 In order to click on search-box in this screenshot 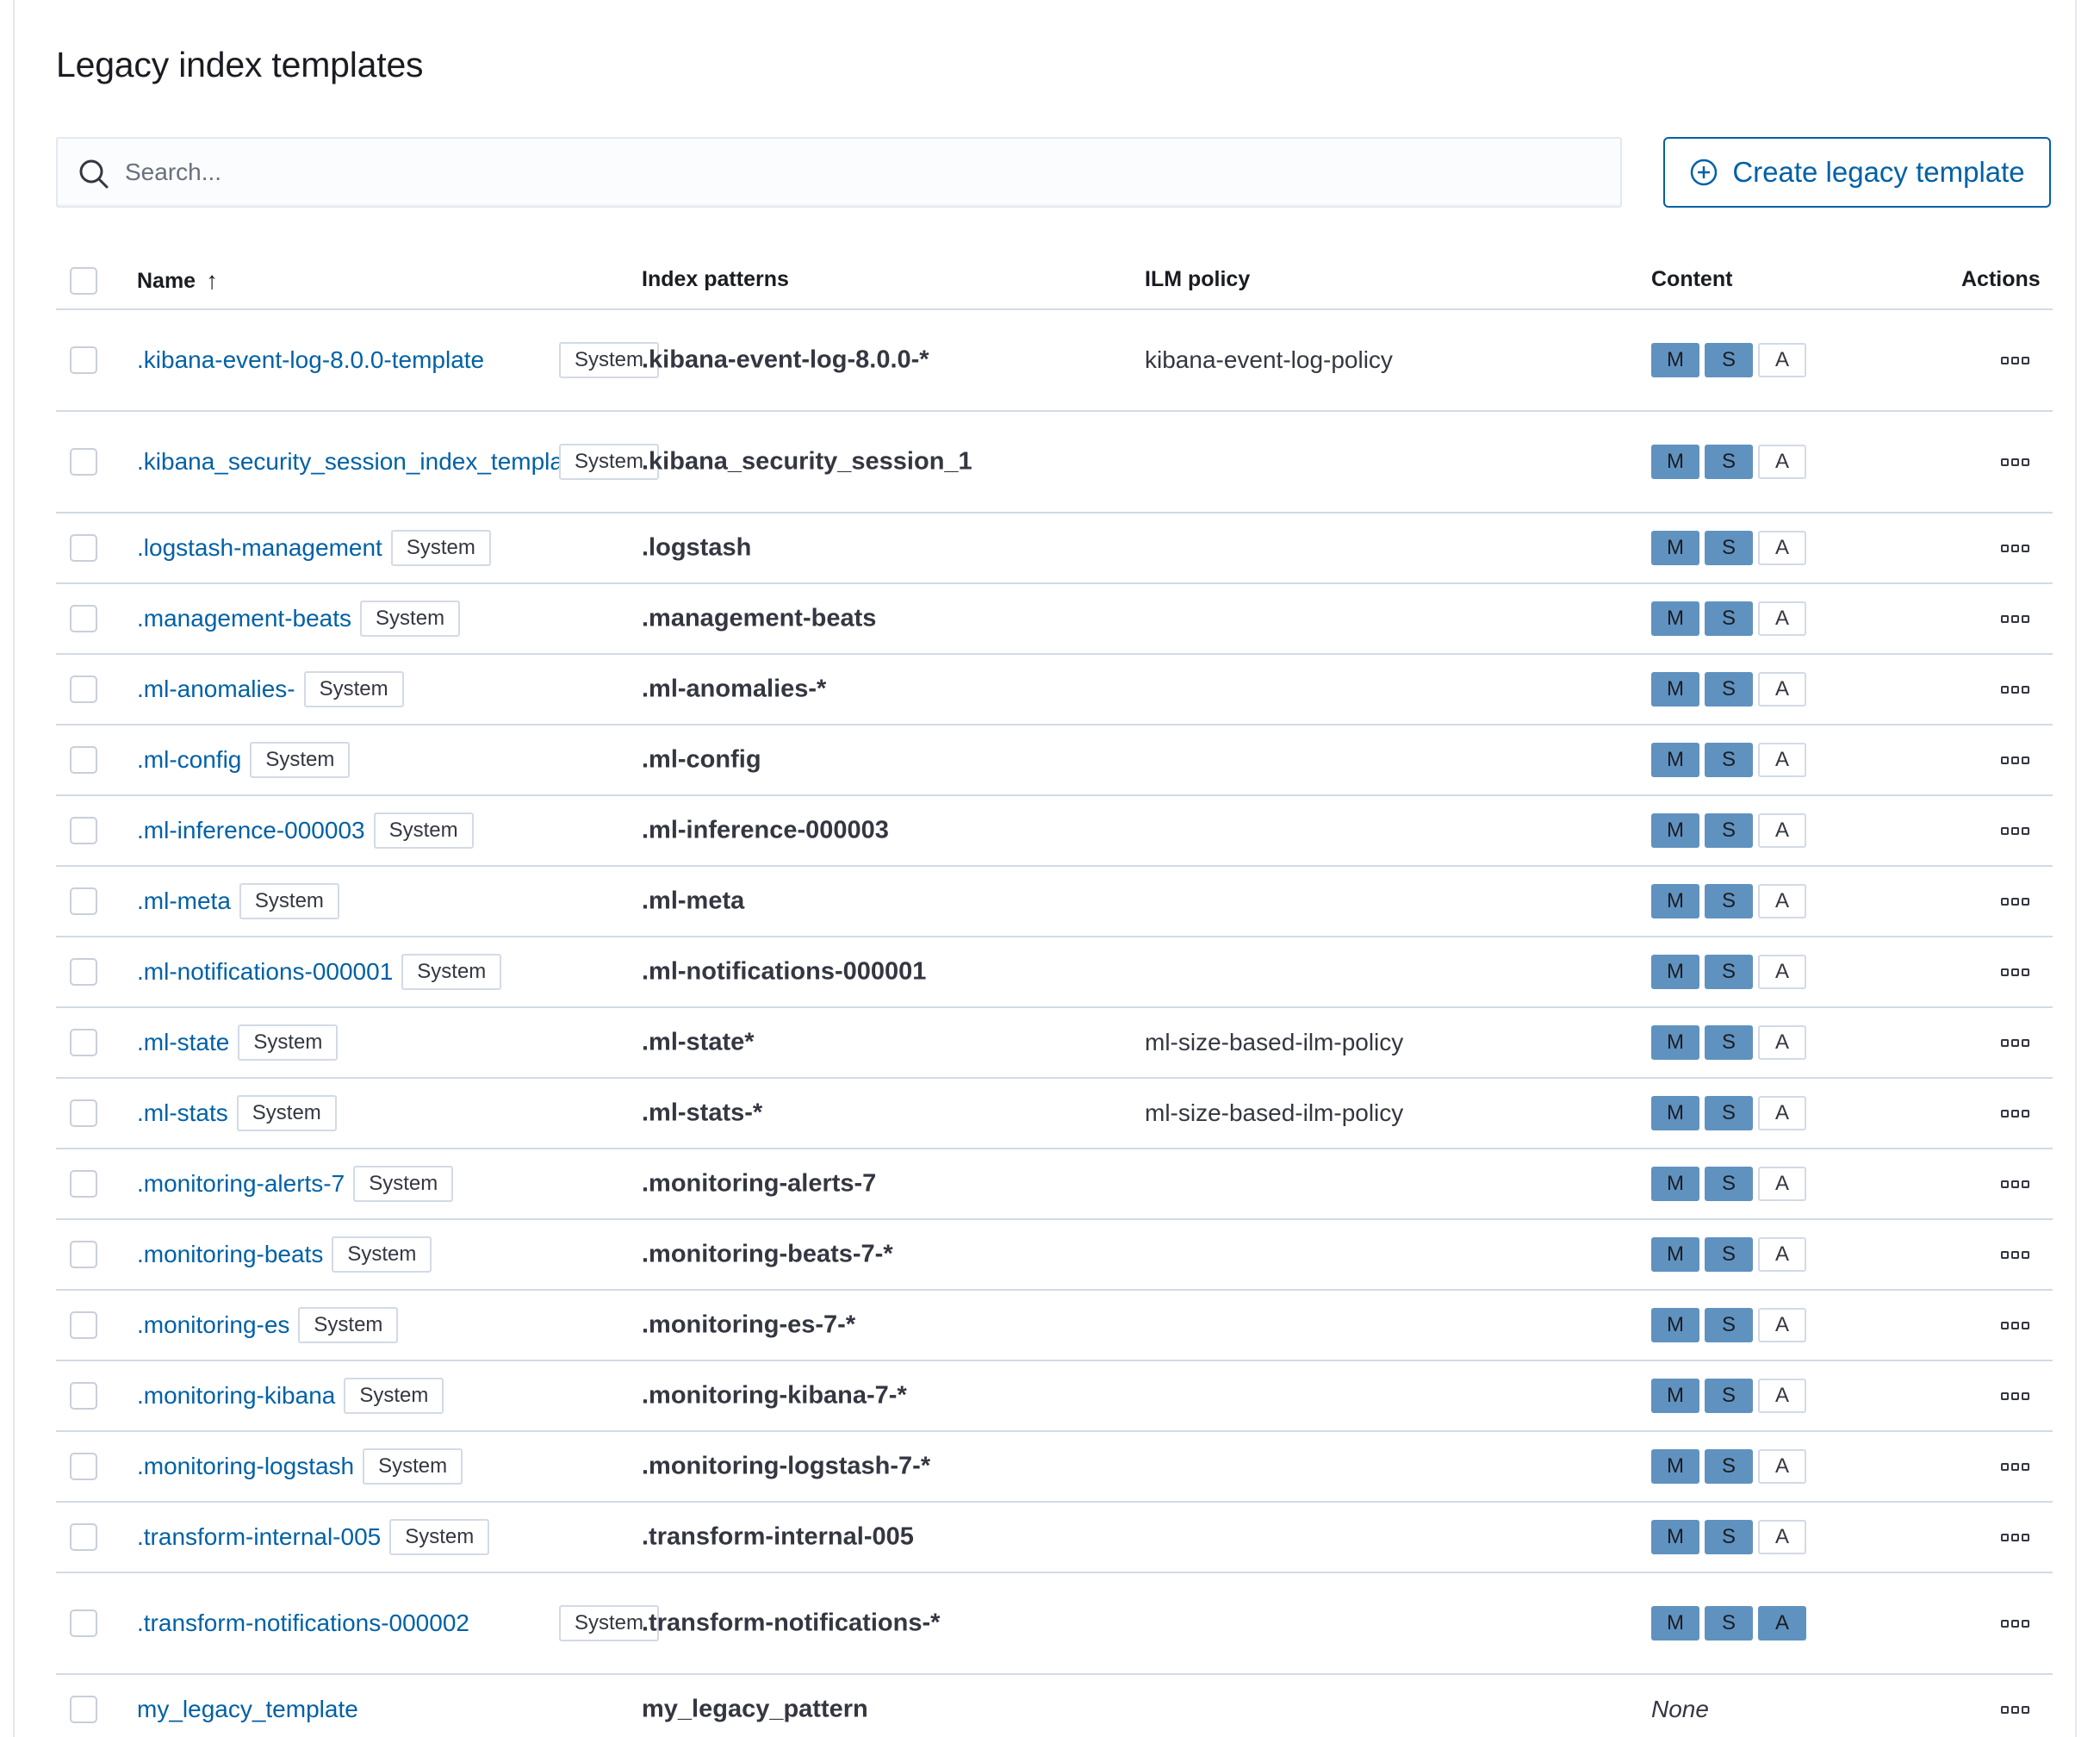, I will do `click(839, 172)`.